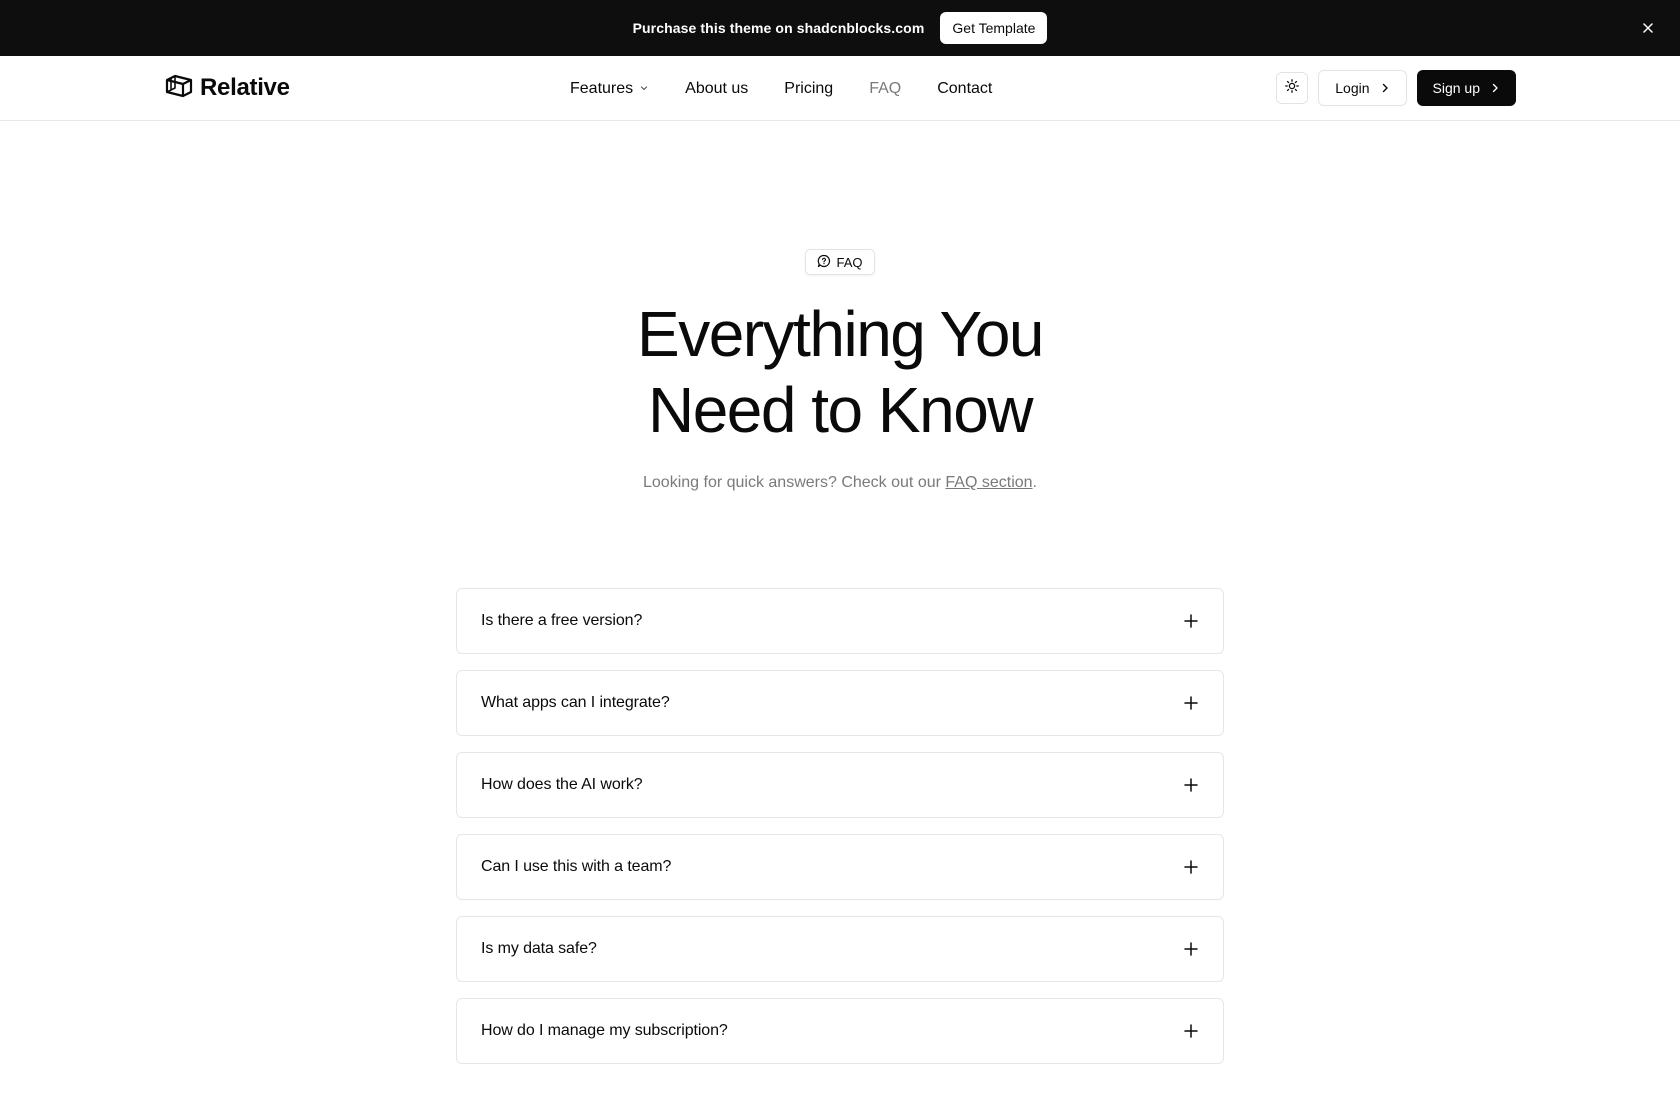 The height and width of the screenshot is (1120, 1680). I want to click on theme-toggle-button, so click(1292, 88).